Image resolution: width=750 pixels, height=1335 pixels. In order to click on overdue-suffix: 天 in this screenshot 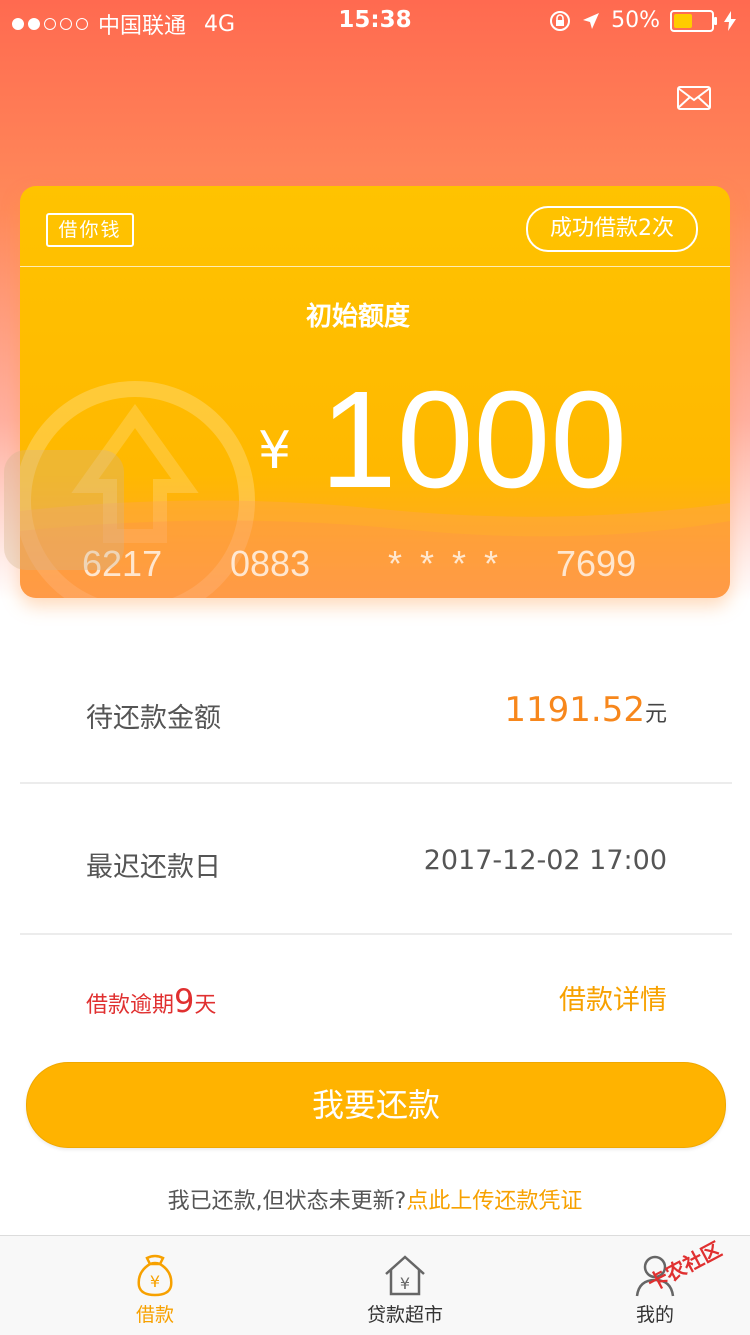, I will do `click(205, 1005)`.